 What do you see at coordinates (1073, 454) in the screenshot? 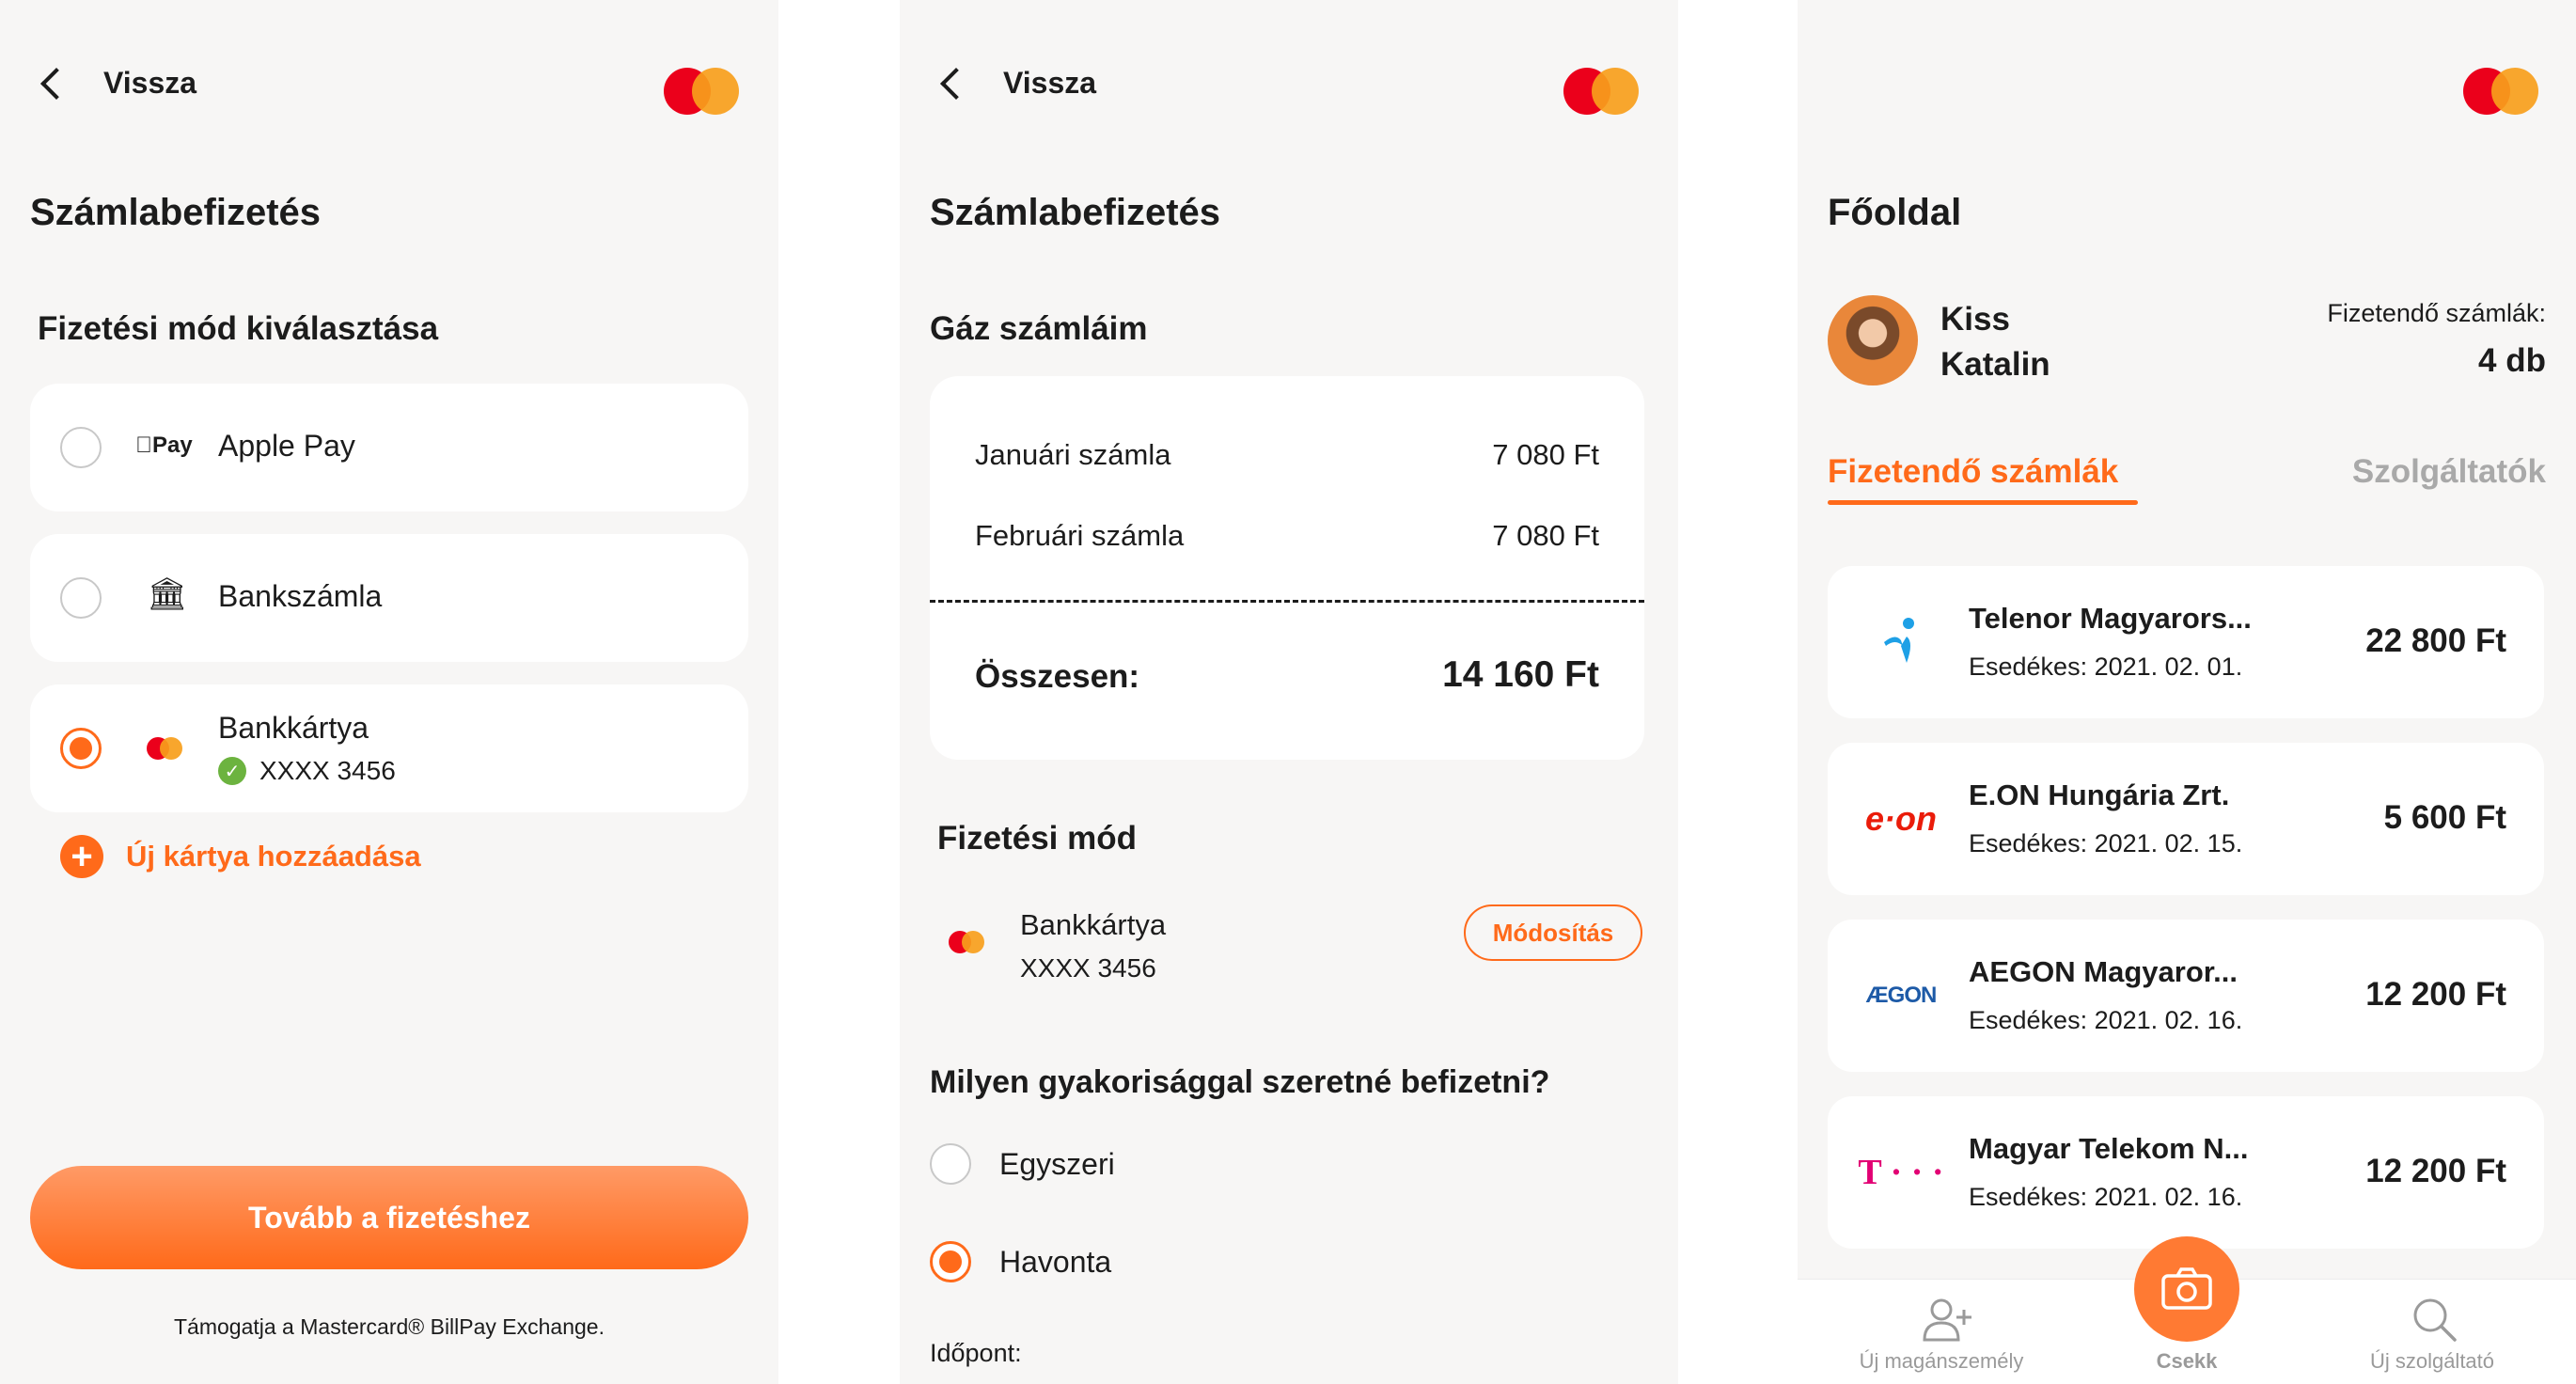
I see `bill-name: Januári számla` at bounding box center [1073, 454].